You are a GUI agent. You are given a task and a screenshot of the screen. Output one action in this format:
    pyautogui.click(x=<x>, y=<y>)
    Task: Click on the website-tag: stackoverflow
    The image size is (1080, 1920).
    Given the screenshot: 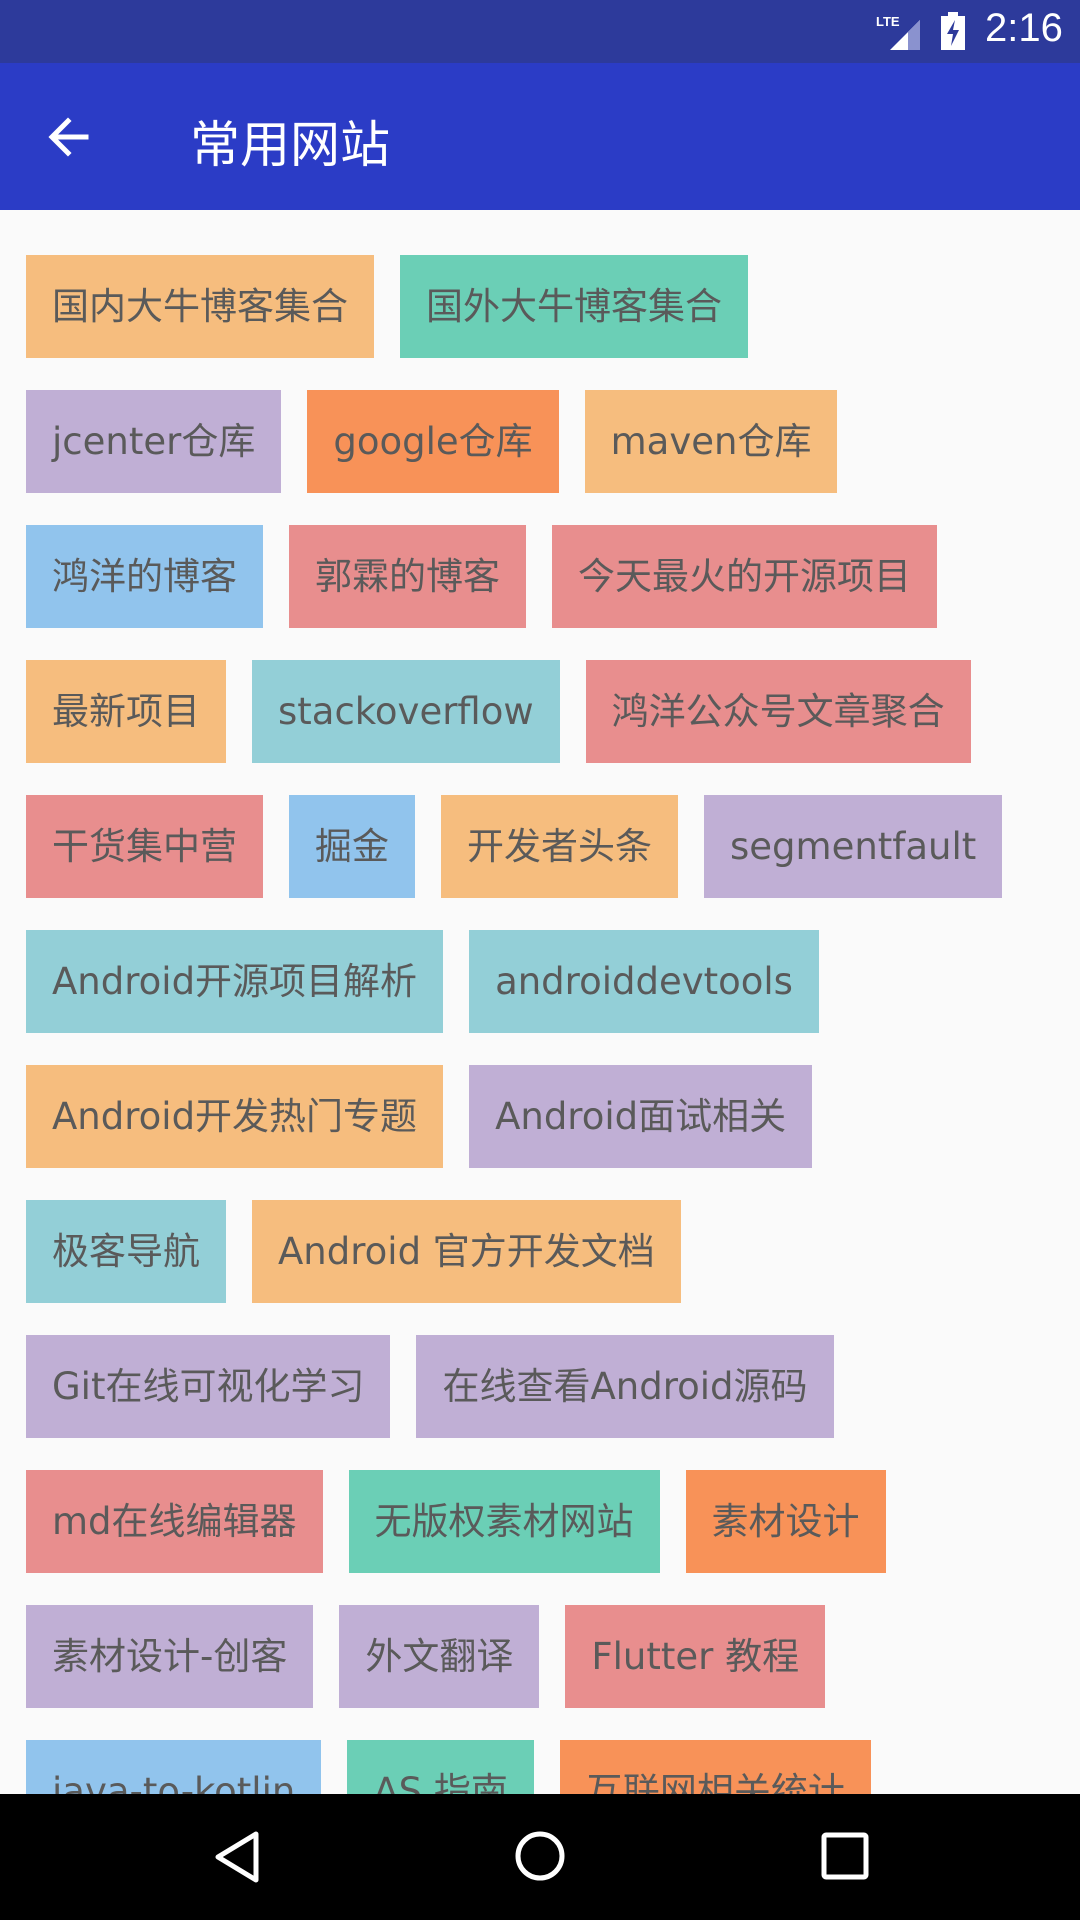 What is the action you would take?
    pyautogui.click(x=406, y=711)
    